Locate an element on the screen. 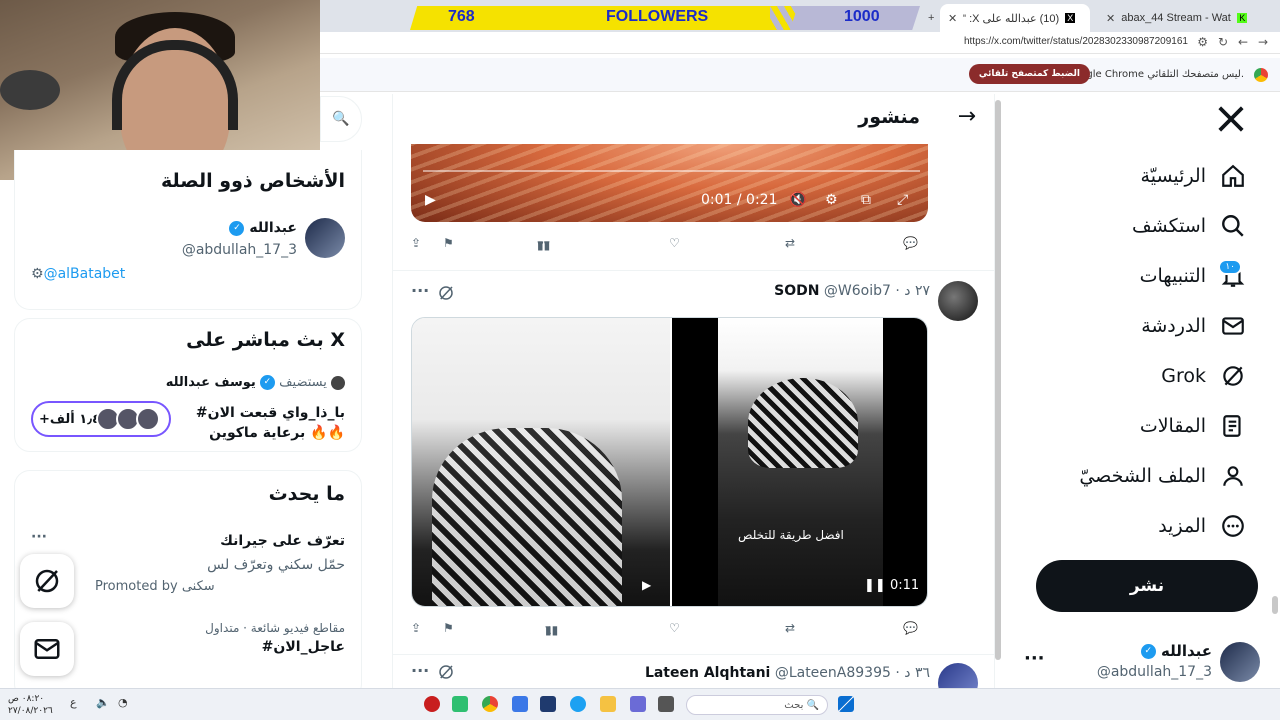 The image size is (1280, 720). grok-floating-button is located at coordinates (47, 581).